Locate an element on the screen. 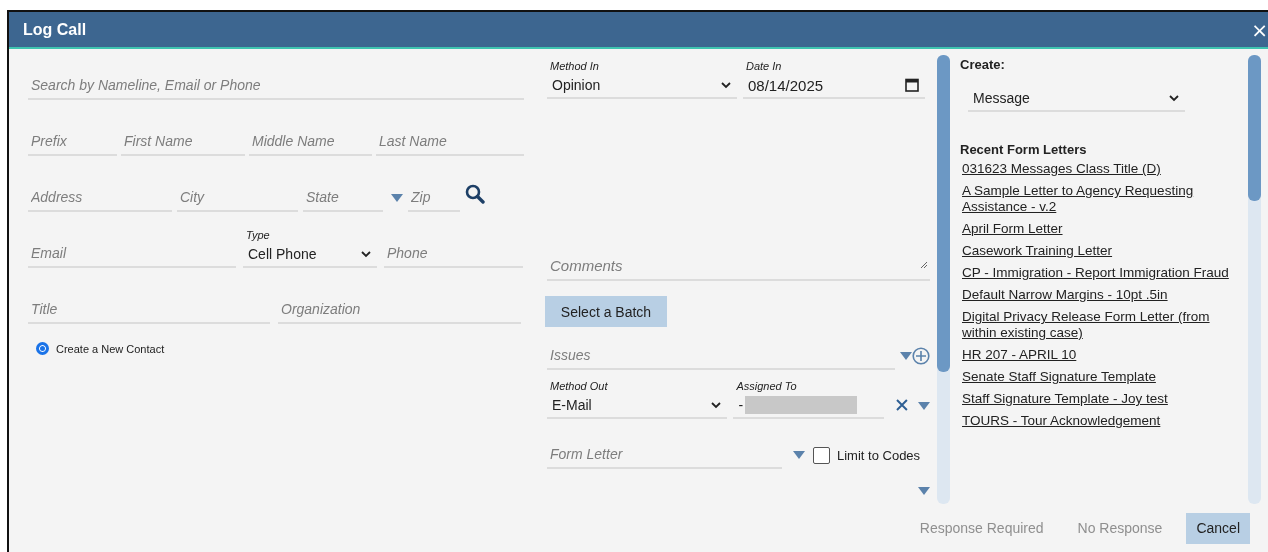  input-field: Title is located at coordinates (149, 310).